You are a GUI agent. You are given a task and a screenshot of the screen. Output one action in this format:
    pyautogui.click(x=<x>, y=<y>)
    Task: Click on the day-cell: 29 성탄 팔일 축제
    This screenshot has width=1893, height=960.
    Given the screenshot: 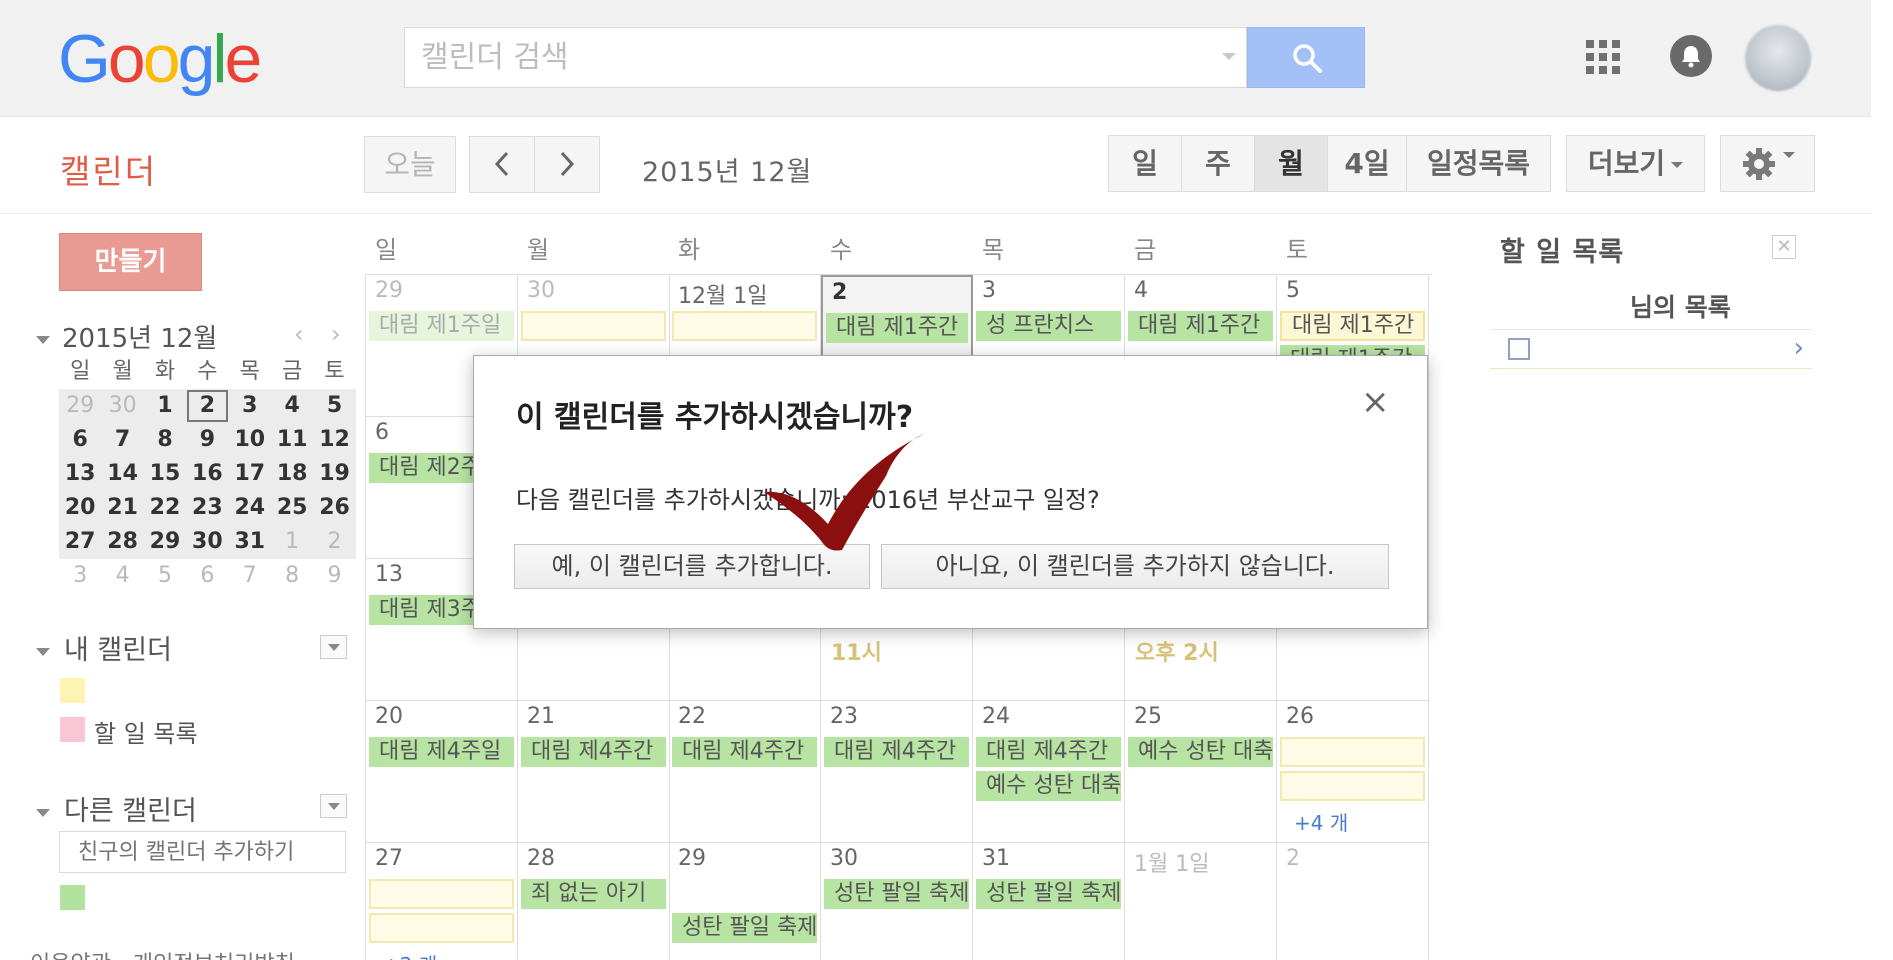 What is the action you would take?
    pyautogui.click(x=745, y=901)
    